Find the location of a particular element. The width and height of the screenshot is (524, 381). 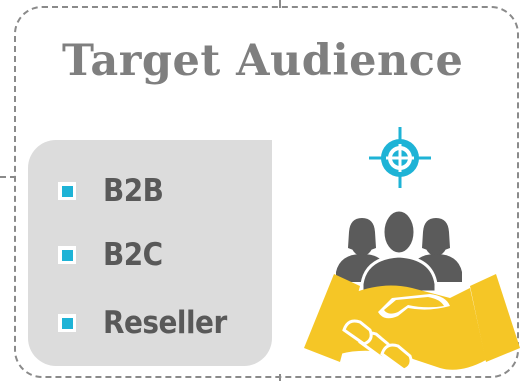

connector-line-bottom is located at coordinates (280, 377).